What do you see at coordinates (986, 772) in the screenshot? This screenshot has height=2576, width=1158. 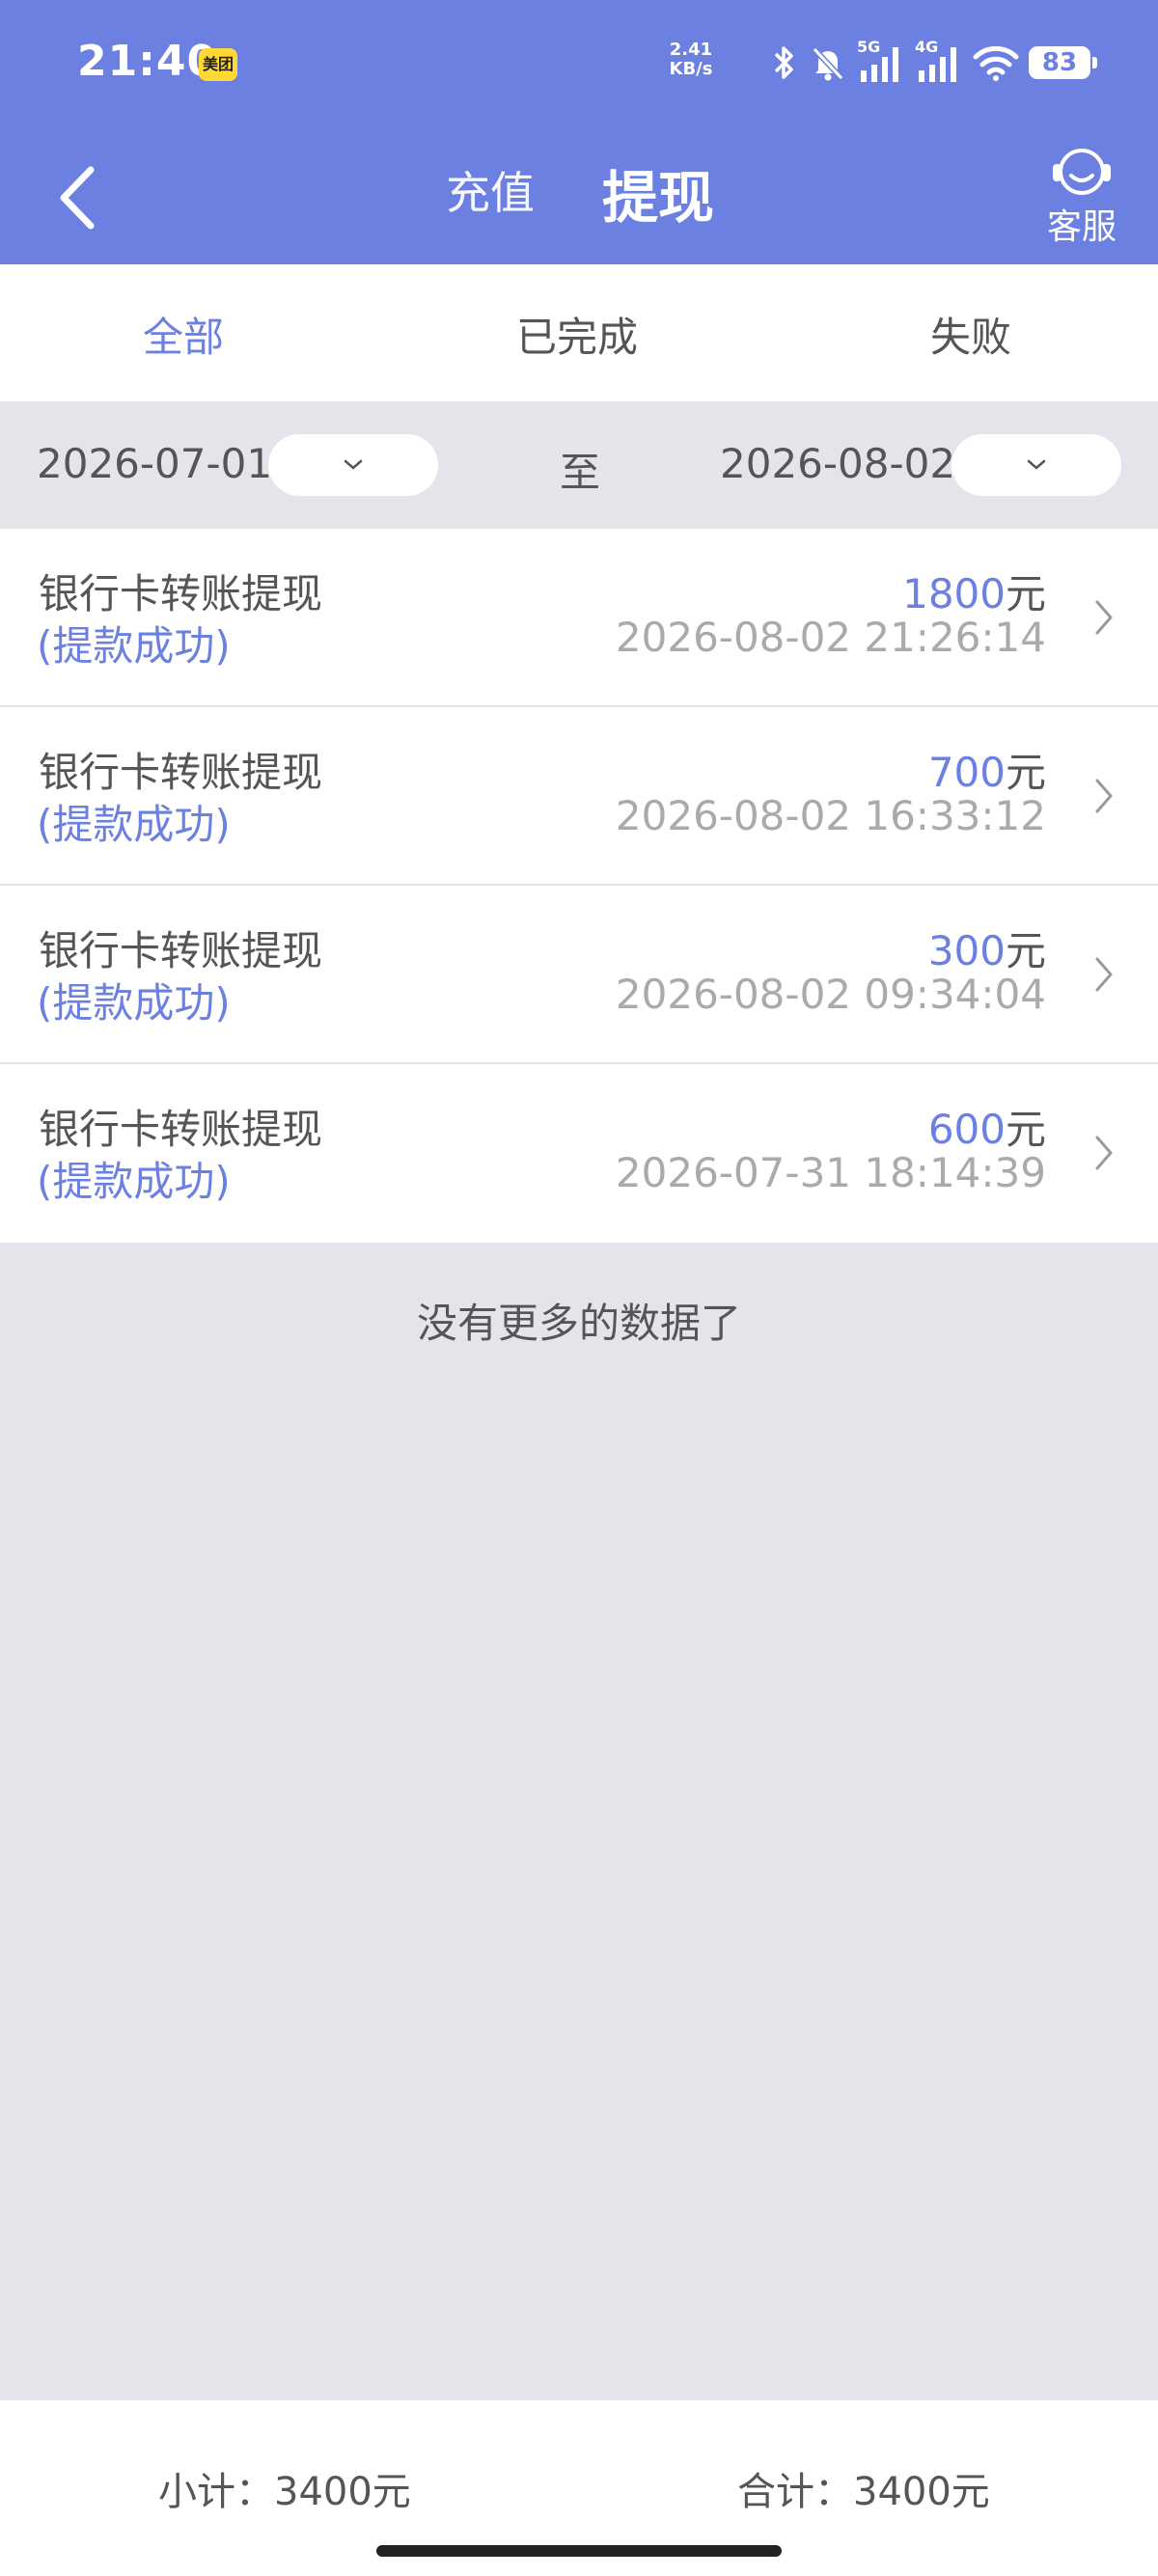 I see `record-amount: 700元` at bounding box center [986, 772].